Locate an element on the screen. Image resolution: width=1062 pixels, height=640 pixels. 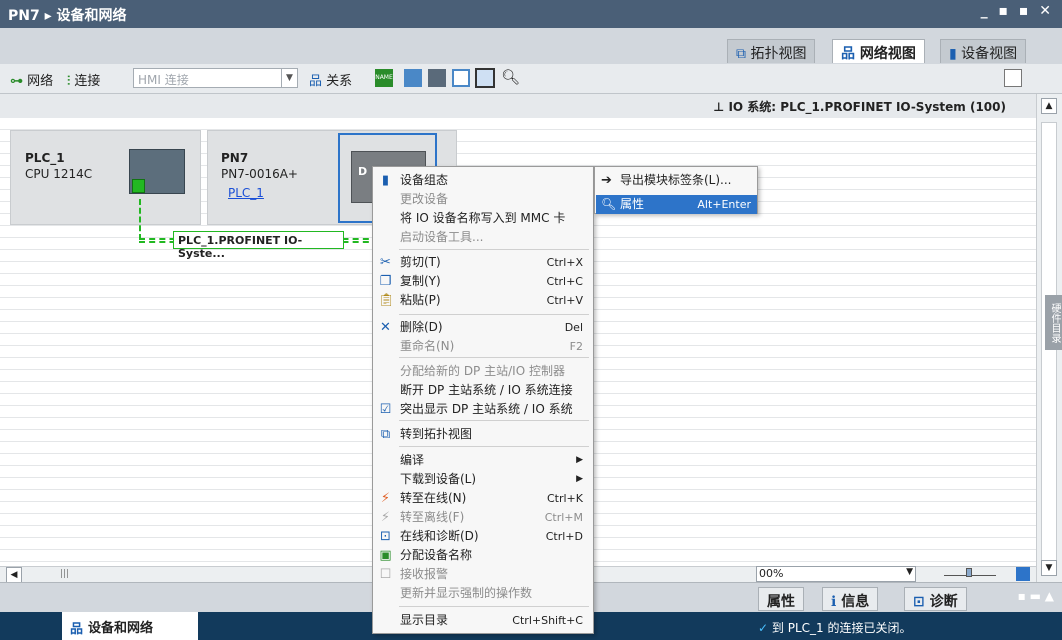
connections-icon: ⫶ is located at coordinates (69, 81).